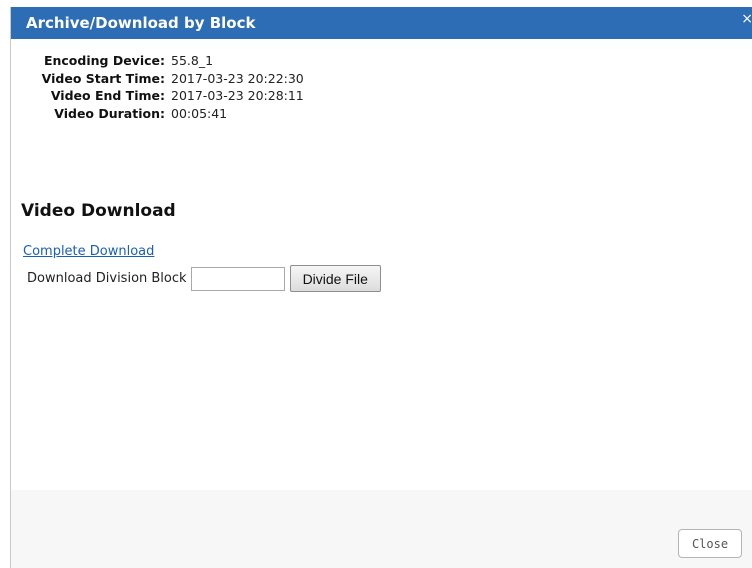  I want to click on complete-download-link: Complete Download, so click(88, 251).